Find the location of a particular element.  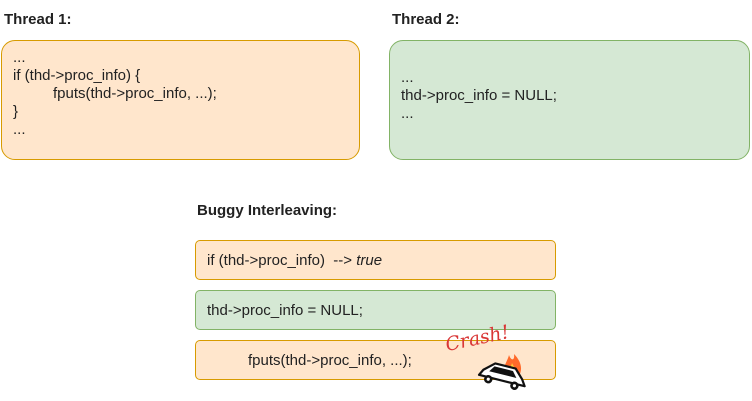

step1-code: if (thd->proc_info) --> is located at coordinates (282, 260).